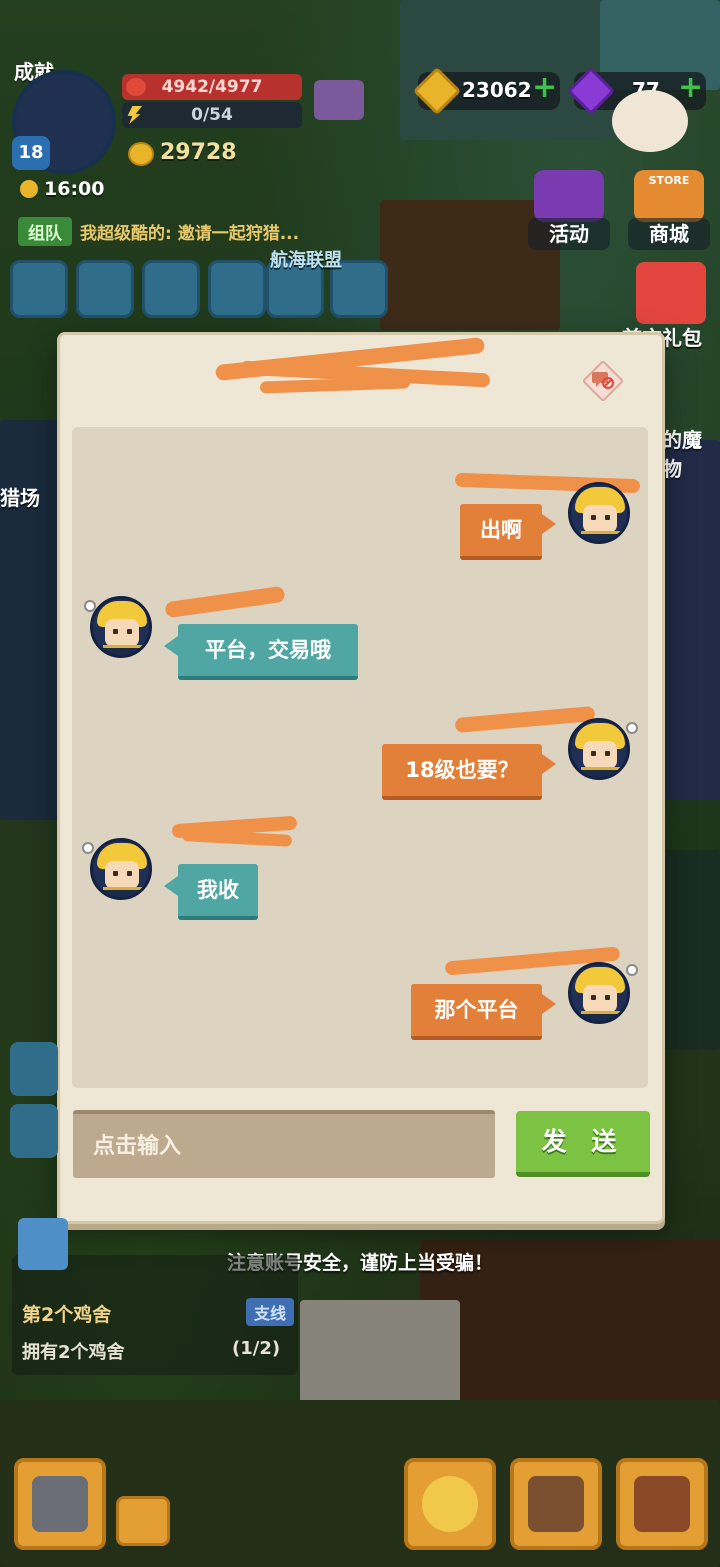  Describe the element at coordinates (544, 87) in the screenshot. I see `add-coin-icon: +` at that location.